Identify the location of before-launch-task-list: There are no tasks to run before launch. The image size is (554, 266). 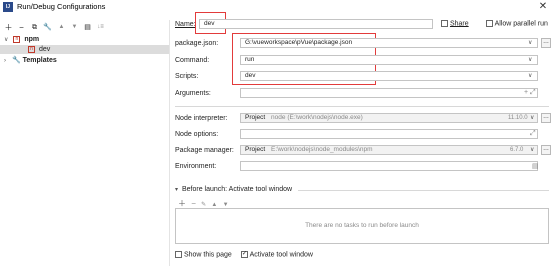
(362, 226).